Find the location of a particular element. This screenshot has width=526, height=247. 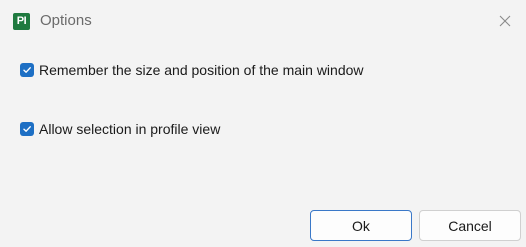

close-button is located at coordinates (505, 21).